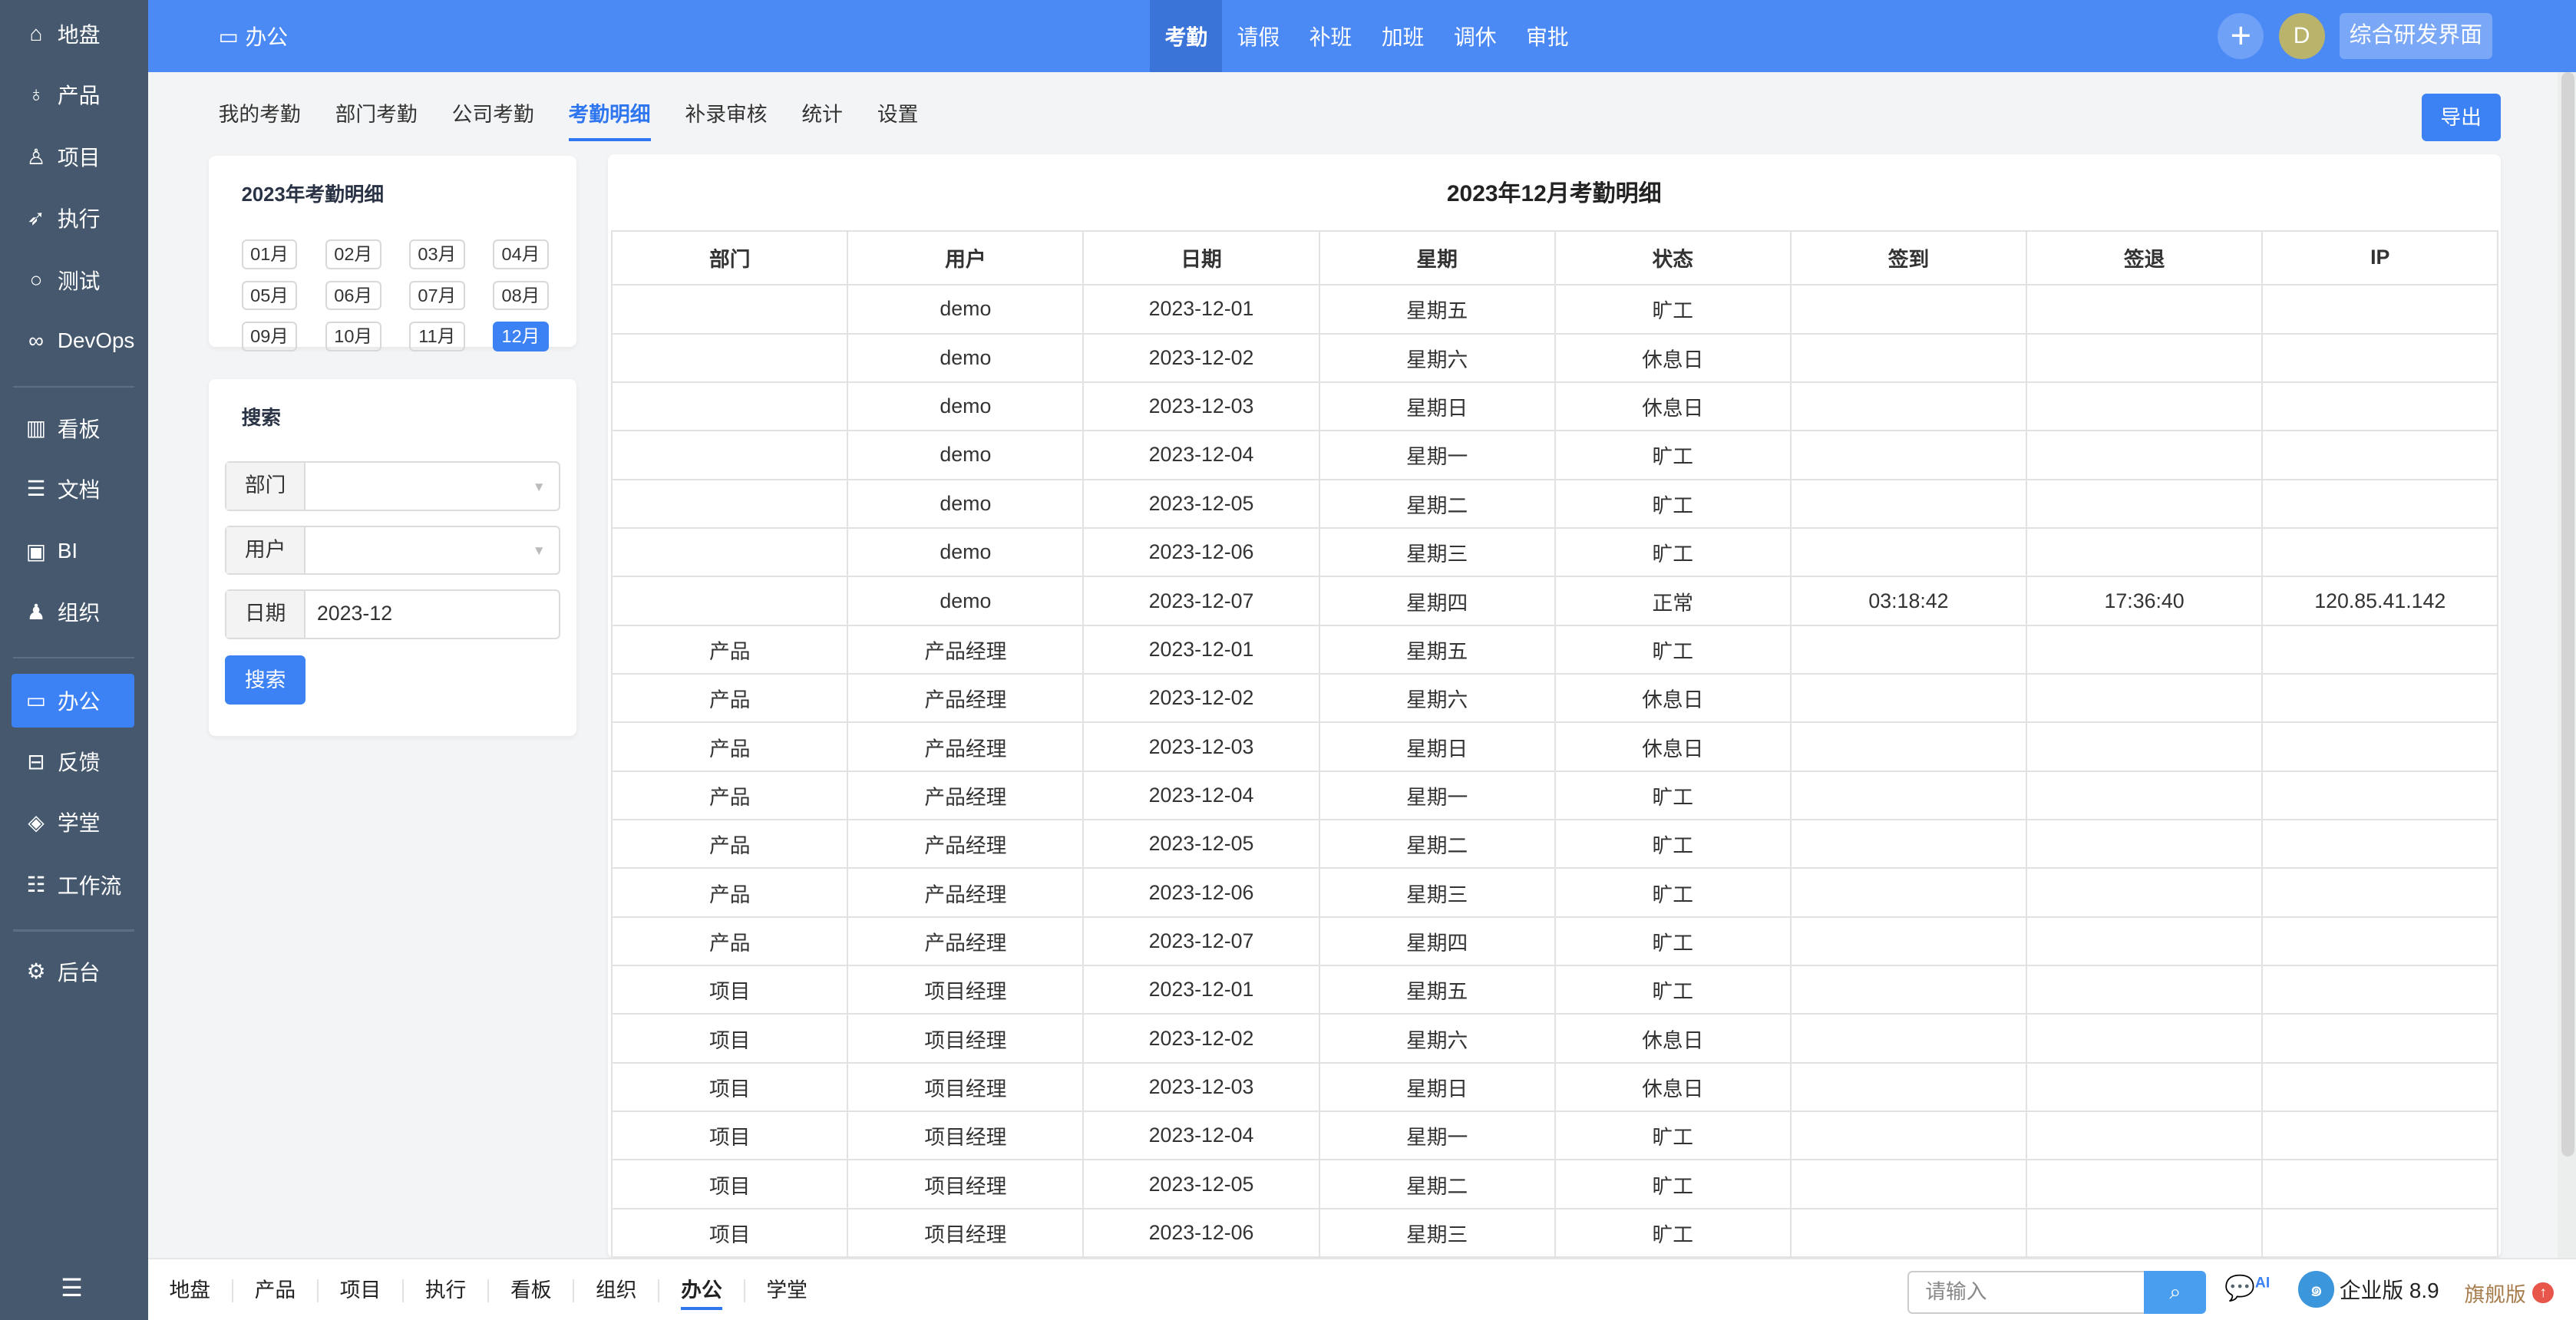 The image size is (2576, 1320). I want to click on sidebar-item-label: BI, so click(67, 551).